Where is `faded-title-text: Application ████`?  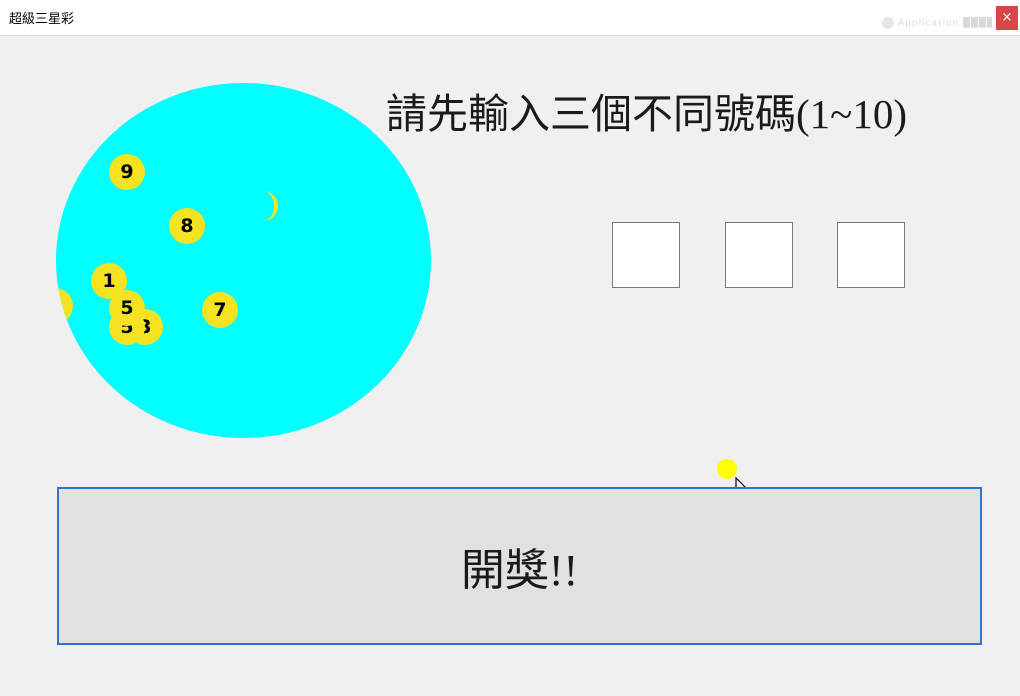
faded-title-text: Application ████ is located at coordinates (945, 23).